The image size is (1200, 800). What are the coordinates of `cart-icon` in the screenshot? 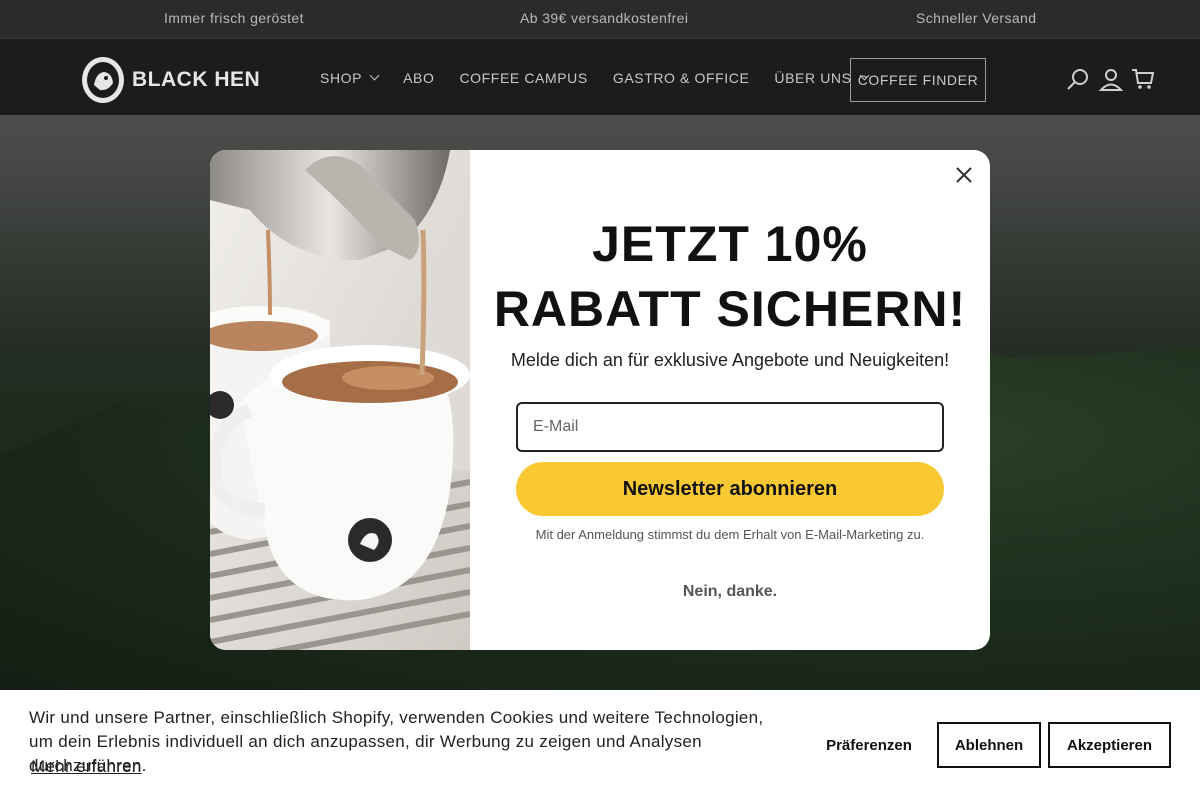 It's located at (1143, 79).